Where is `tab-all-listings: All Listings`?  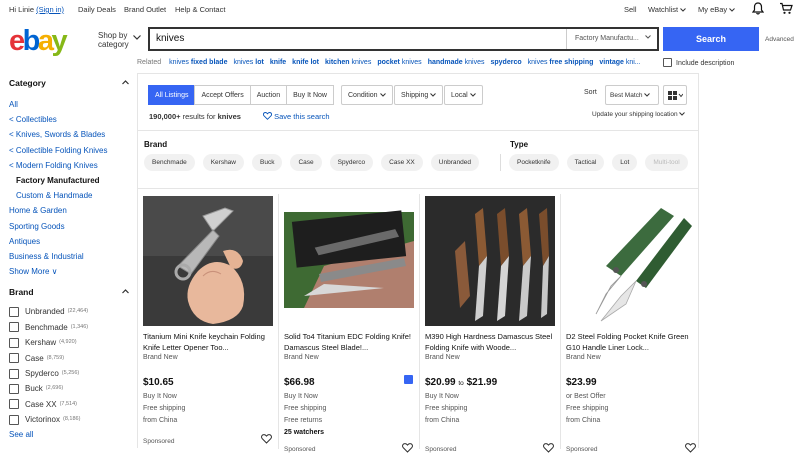 tab-all-listings: All Listings is located at coordinates (172, 95).